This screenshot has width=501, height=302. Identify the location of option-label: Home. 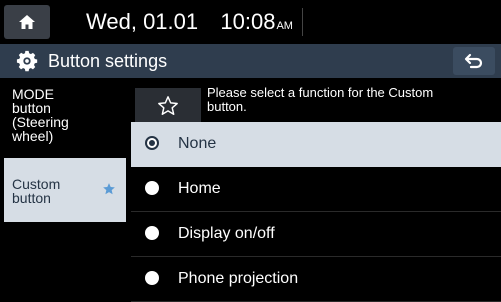
(199, 188).